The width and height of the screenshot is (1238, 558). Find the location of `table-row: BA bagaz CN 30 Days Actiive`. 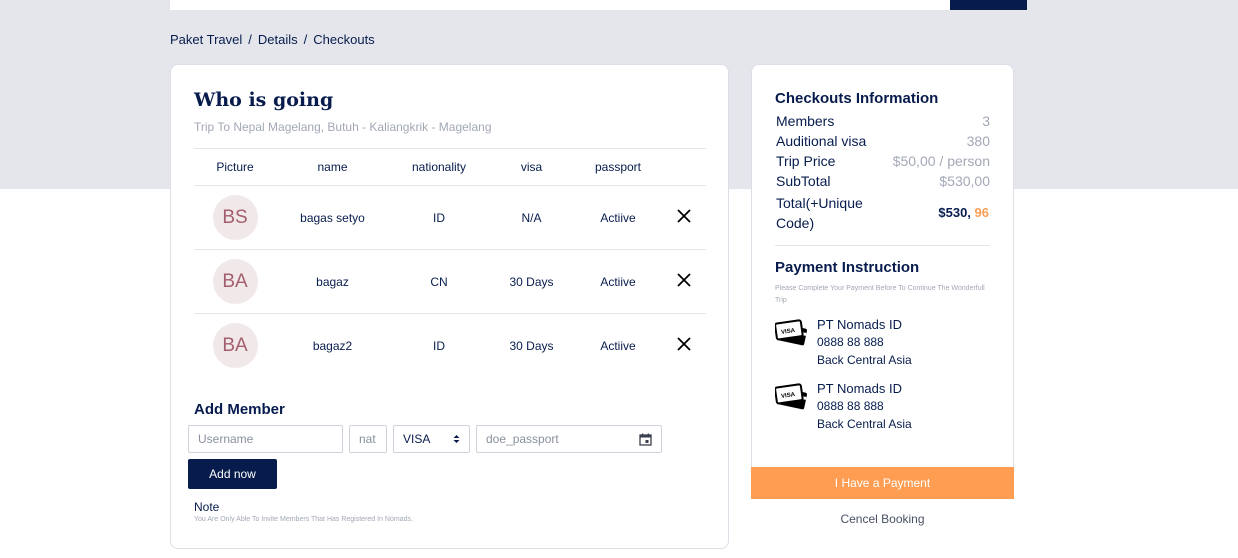

table-row: BA bagaz CN 30 Days Actiive is located at coordinates (450, 281).